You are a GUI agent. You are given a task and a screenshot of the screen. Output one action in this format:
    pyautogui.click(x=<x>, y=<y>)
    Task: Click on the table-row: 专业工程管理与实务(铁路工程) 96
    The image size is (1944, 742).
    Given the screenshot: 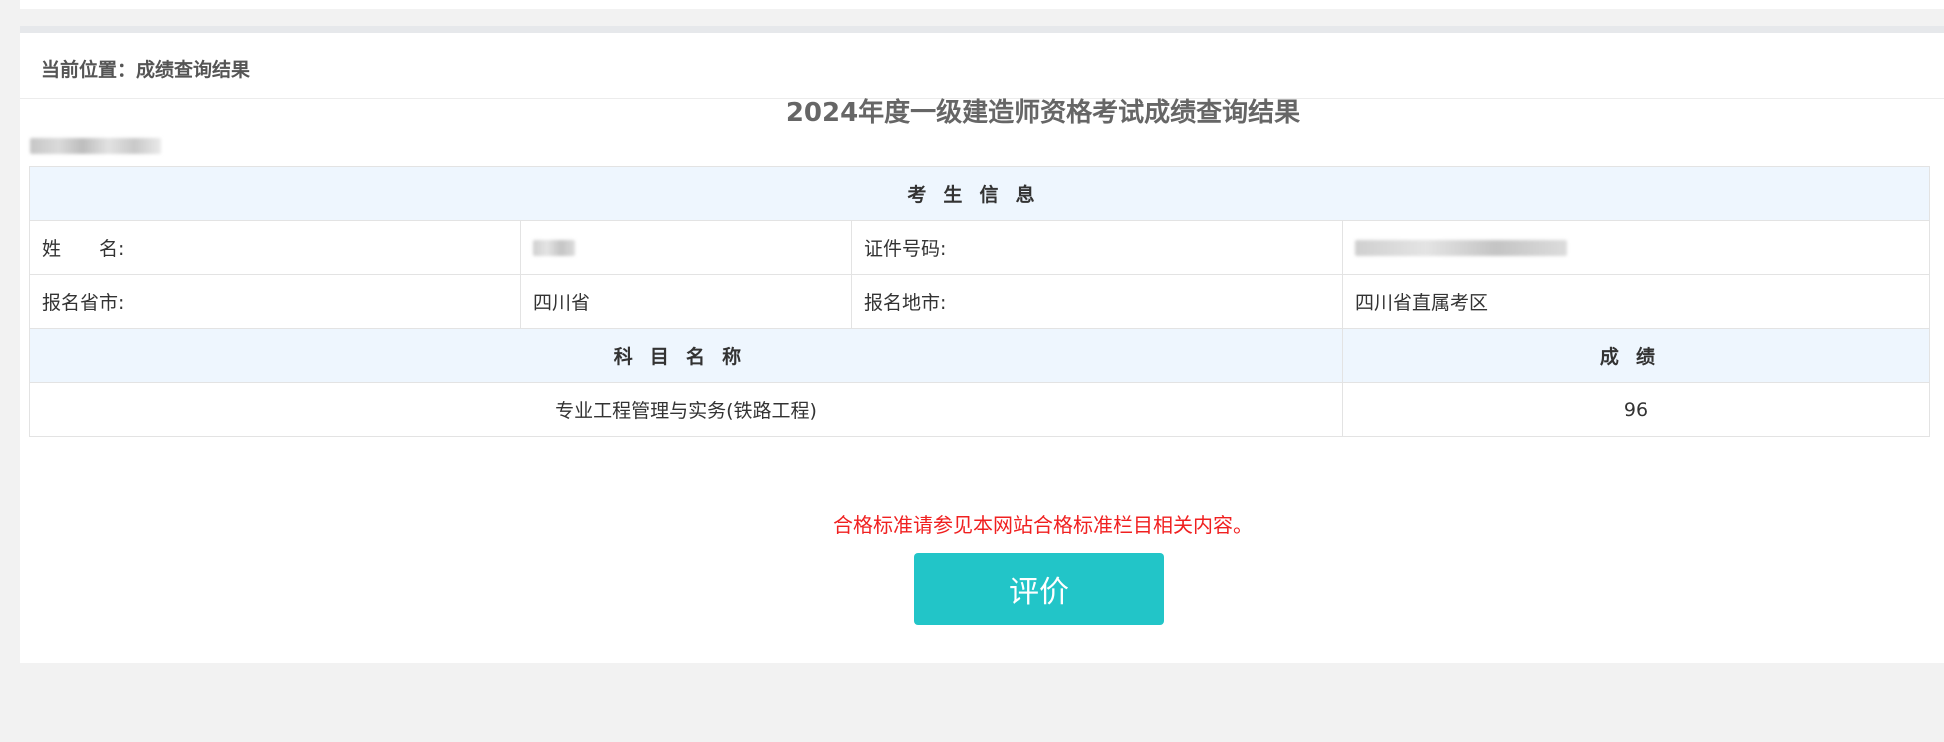 What is the action you would take?
    pyautogui.click(x=980, y=409)
    